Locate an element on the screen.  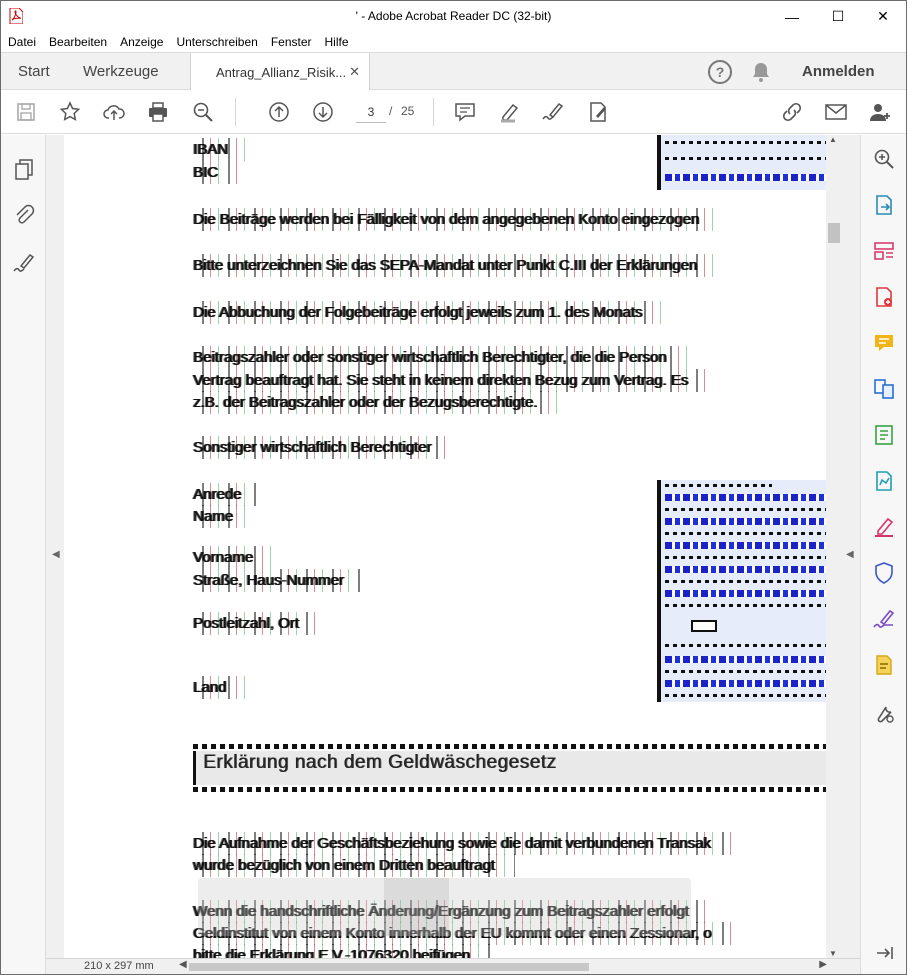
close-tab-icon: ✕ is located at coordinates (354, 72).